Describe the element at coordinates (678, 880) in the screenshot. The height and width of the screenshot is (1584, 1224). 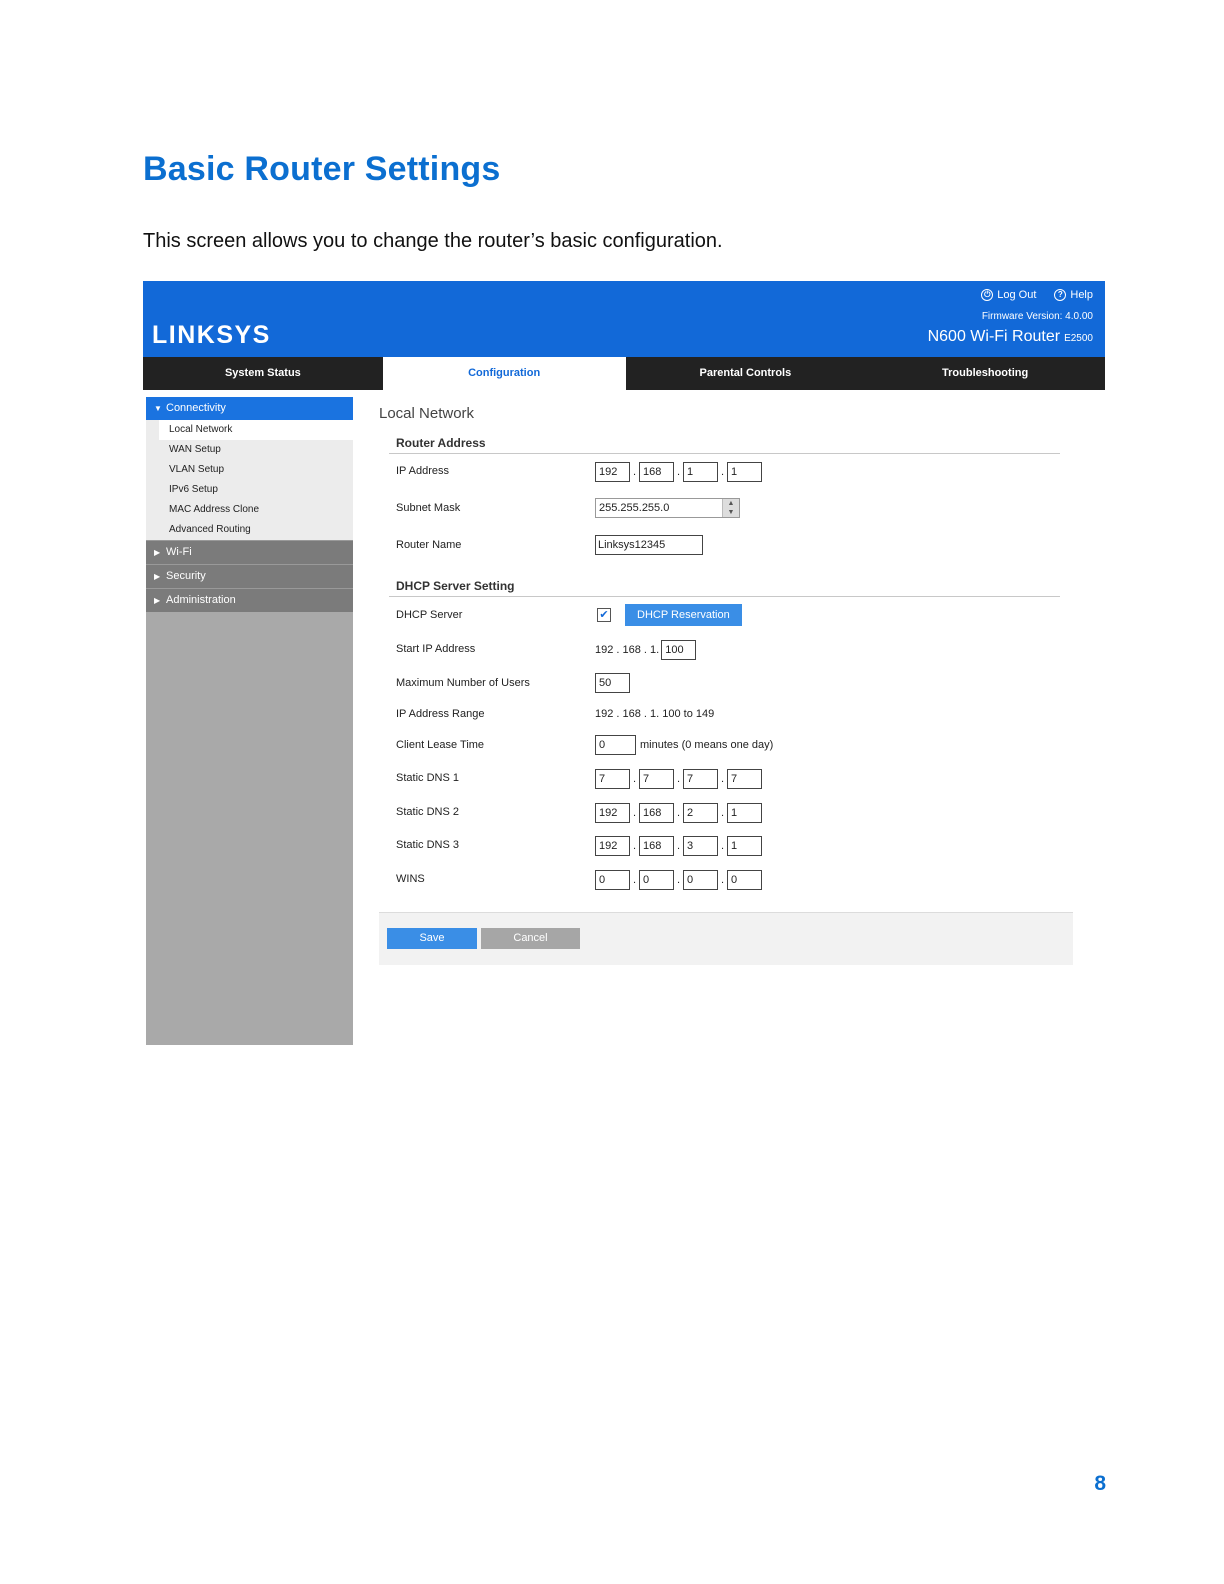
I see `wins-fields: 0. 0. 0. 0` at that location.